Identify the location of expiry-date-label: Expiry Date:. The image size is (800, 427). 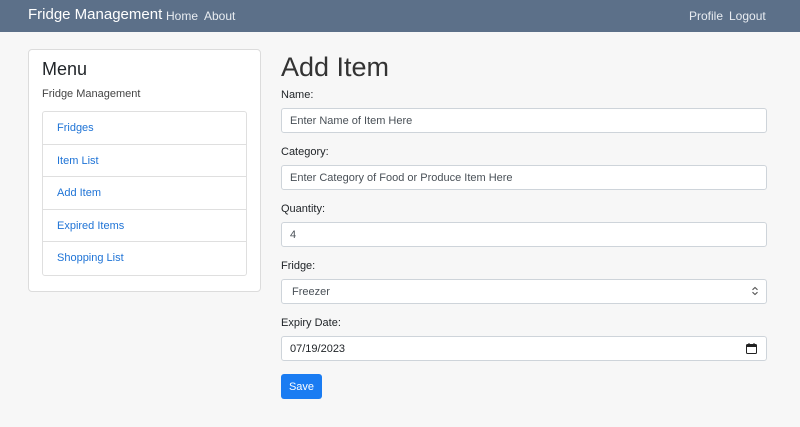
(311, 323).